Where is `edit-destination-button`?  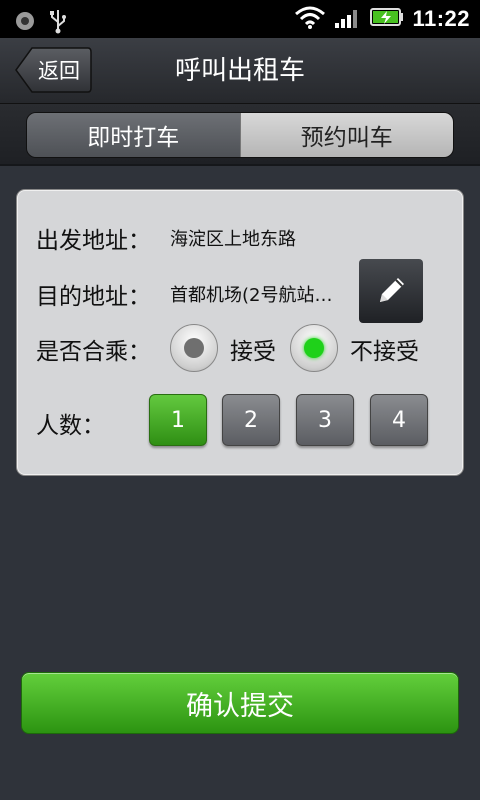 edit-destination-button is located at coordinates (391, 291).